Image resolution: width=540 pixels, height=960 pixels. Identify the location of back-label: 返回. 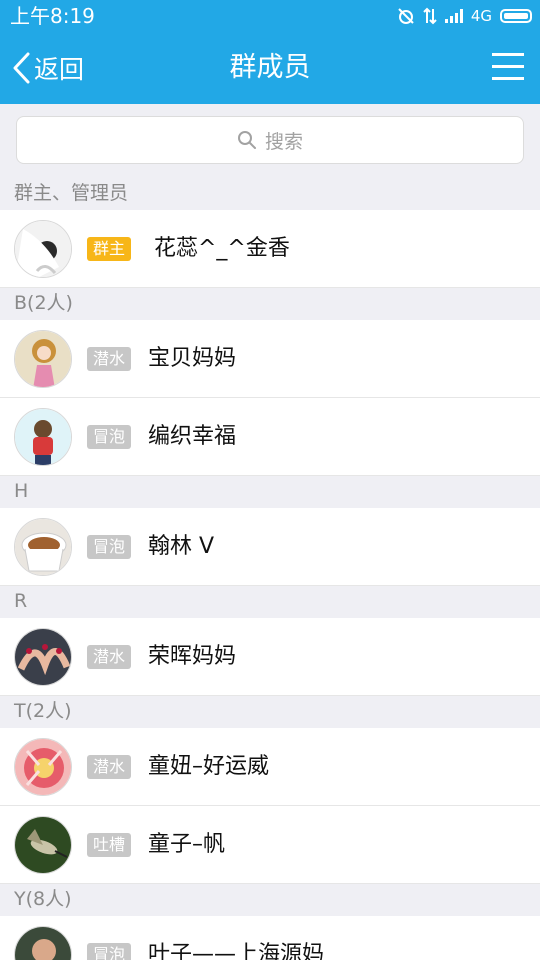
(59, 69).